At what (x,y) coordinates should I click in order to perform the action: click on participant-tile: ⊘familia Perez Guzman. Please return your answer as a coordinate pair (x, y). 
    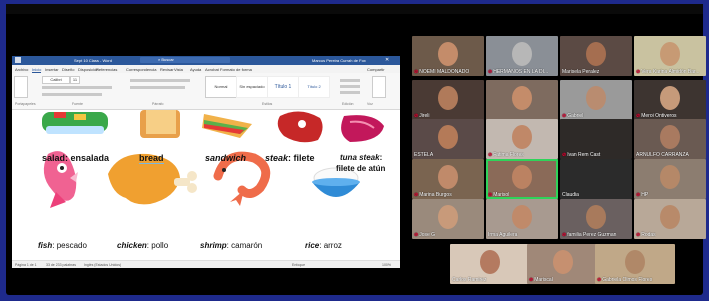
    Looking at the image, I should click on (596, 219).